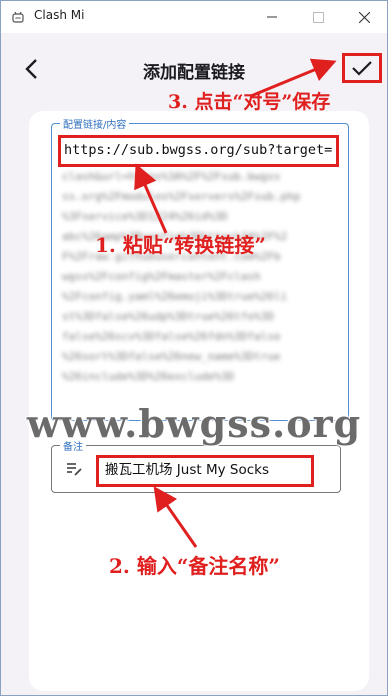 The image size is (388, 696). I want to click on annotation-step3: 3. 点击“对号”保存, so click(249, 102).